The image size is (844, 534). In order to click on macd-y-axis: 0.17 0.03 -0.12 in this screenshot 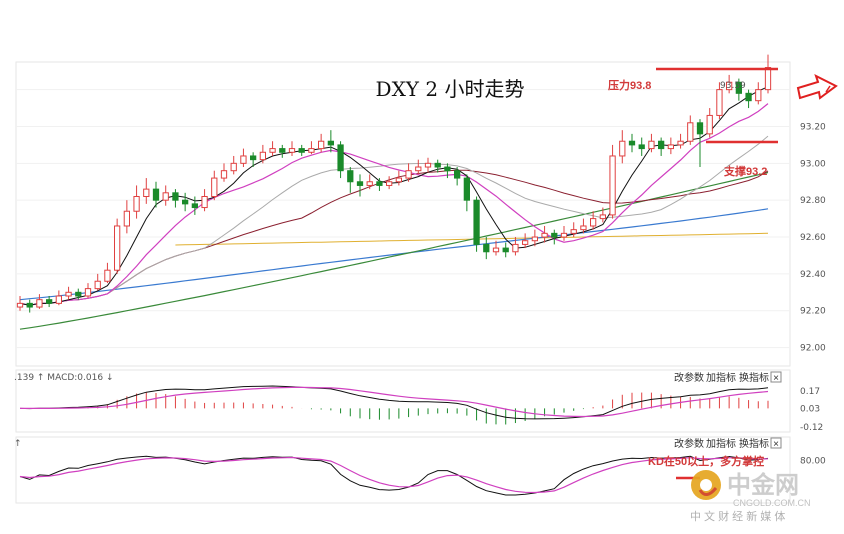, I will do `click(811, 410)`.